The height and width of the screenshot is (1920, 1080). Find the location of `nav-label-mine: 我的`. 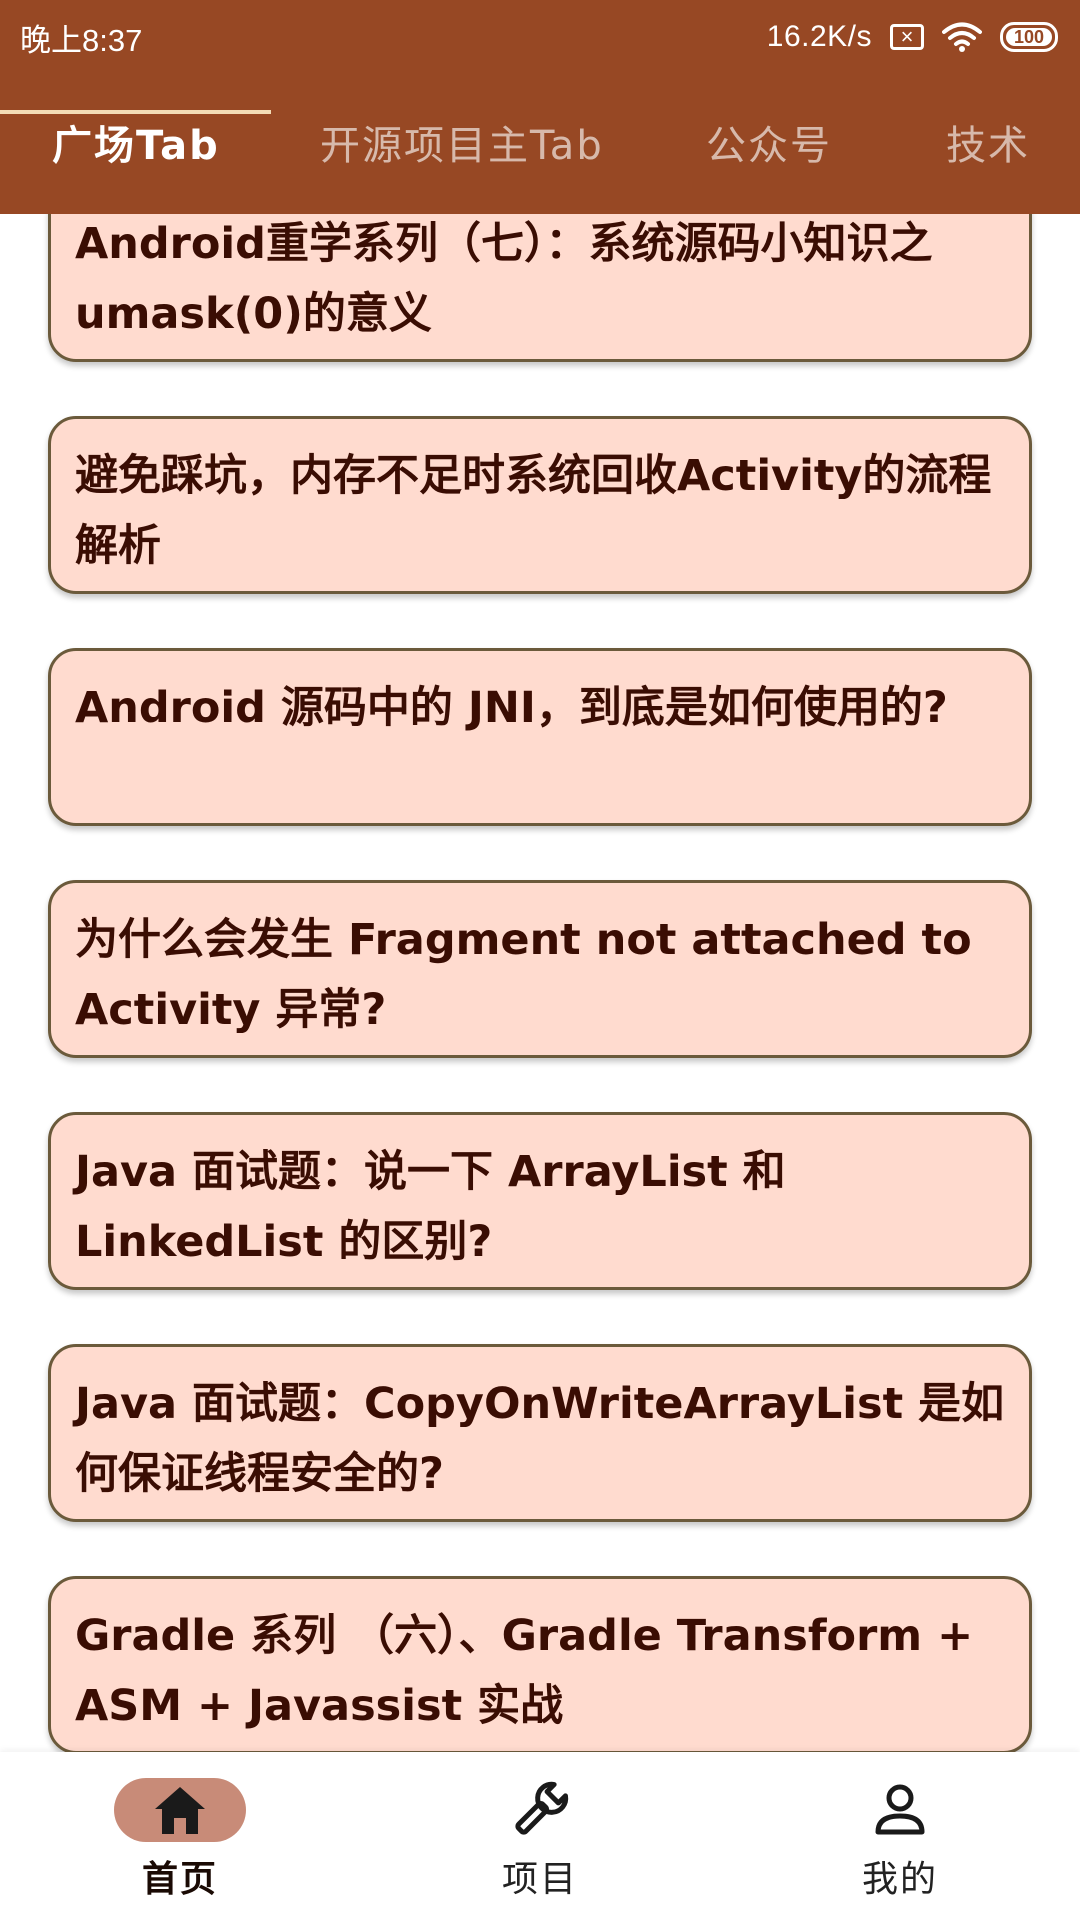

nav-label-mine: 我的 is located at coordinates (899, 1879).